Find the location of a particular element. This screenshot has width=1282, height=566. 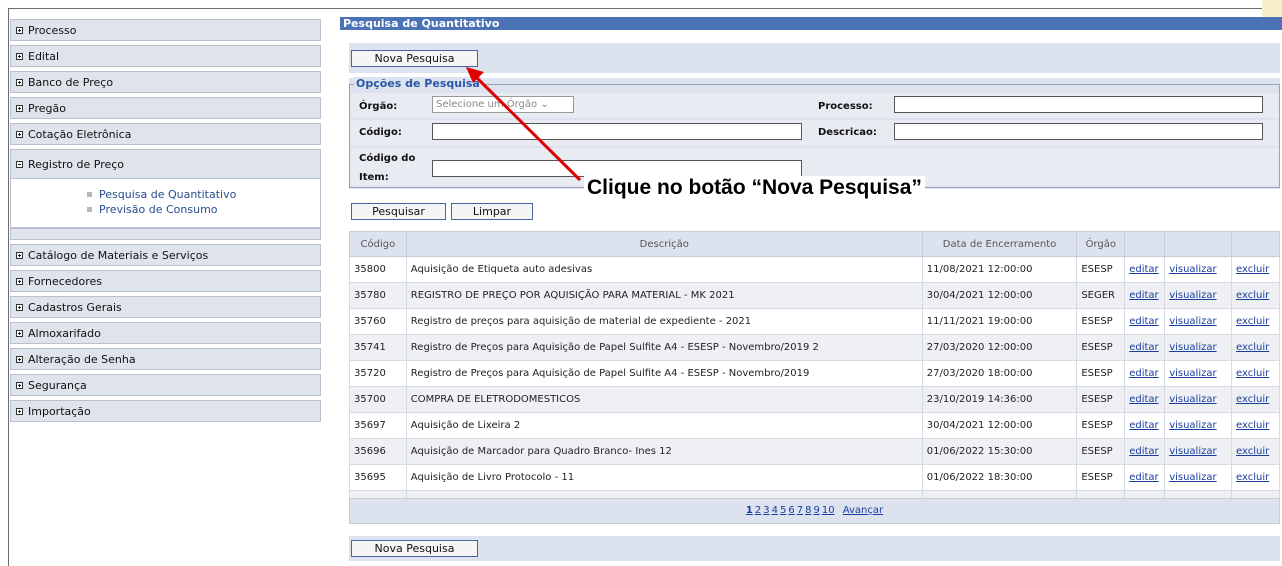

data-cell: 11/08/2021 12:00:00 is located at coordinates (999, 269).